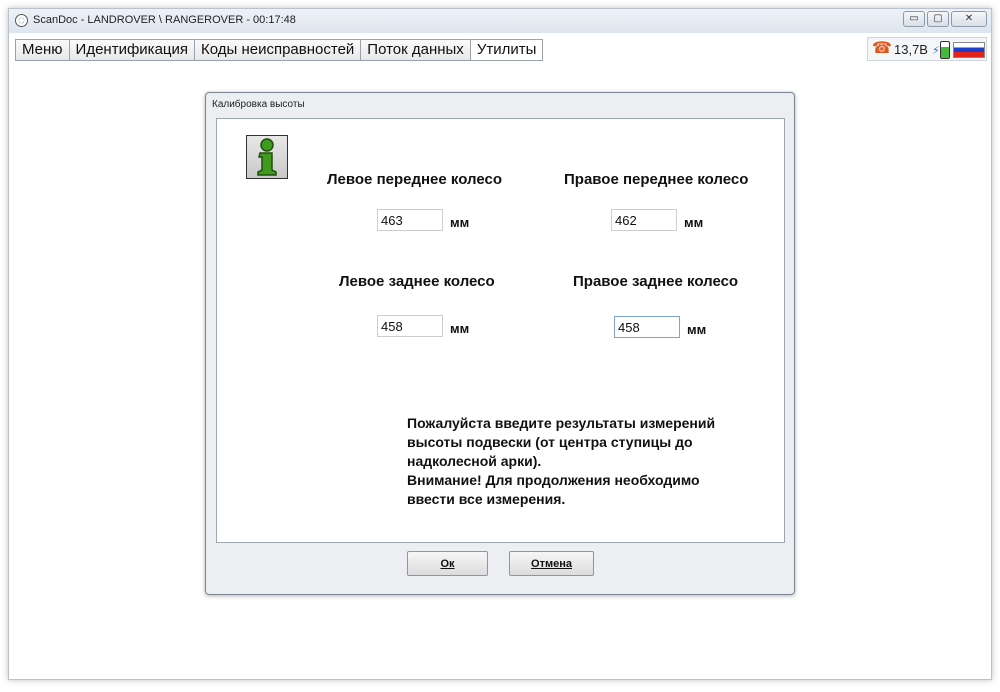 The width and height of the screenshot is (1000, 692). I want to click on message-line: Пожалуйста введите результаты измерений, so click(561, 423).